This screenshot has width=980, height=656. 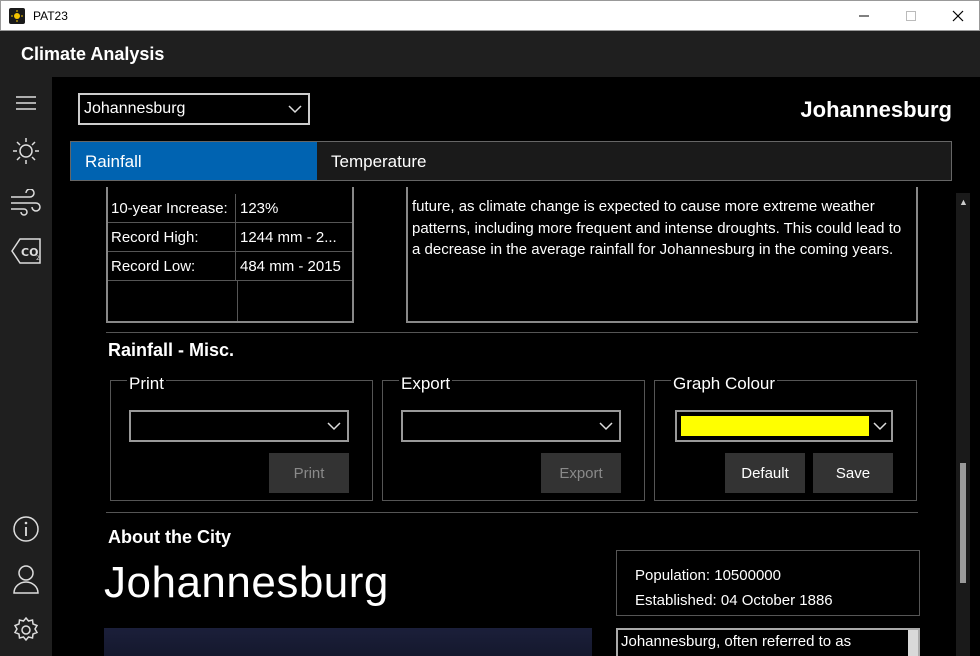 What do you see at coordinates (853, 473) in the screenshot?
I see `save-button: Save` at bounding box center [853, 473].